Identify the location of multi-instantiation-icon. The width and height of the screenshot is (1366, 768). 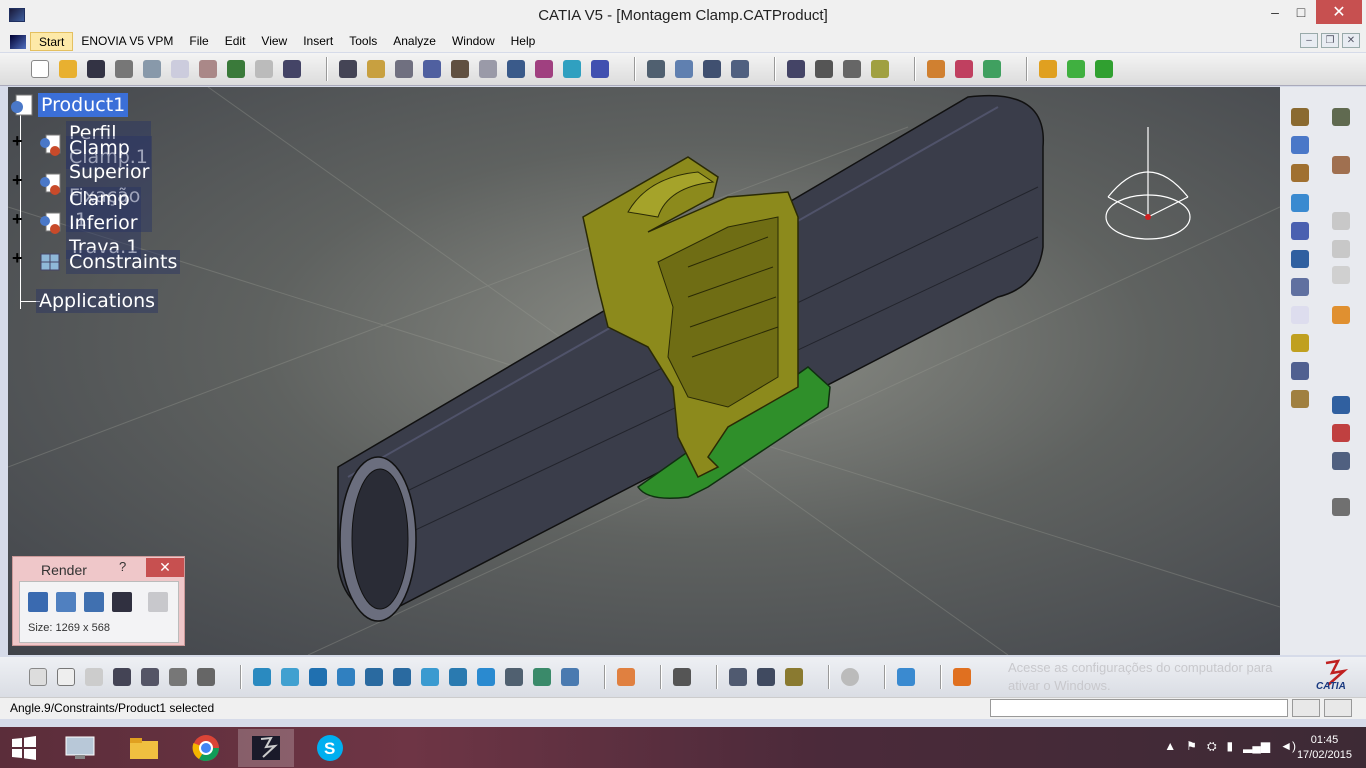
(1300, 399).